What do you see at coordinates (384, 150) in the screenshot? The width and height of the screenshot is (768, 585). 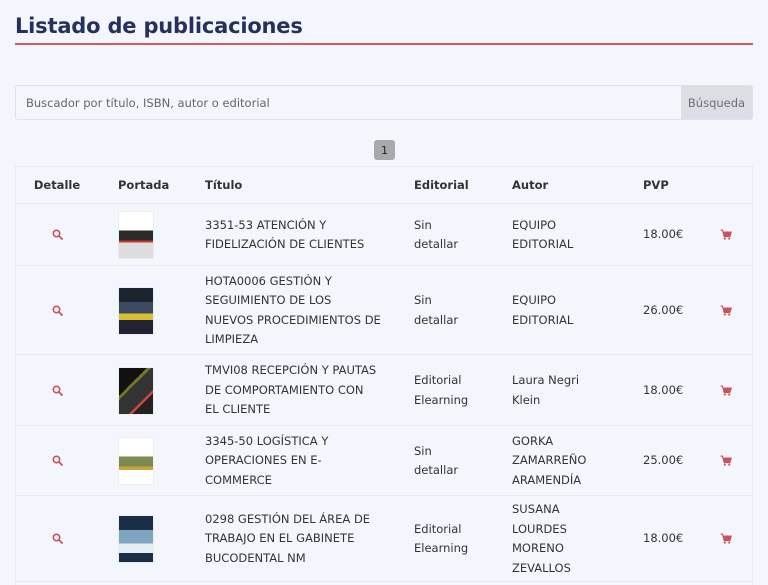 I see `pagination-page-1: 1` at bounding box center [384, 150].